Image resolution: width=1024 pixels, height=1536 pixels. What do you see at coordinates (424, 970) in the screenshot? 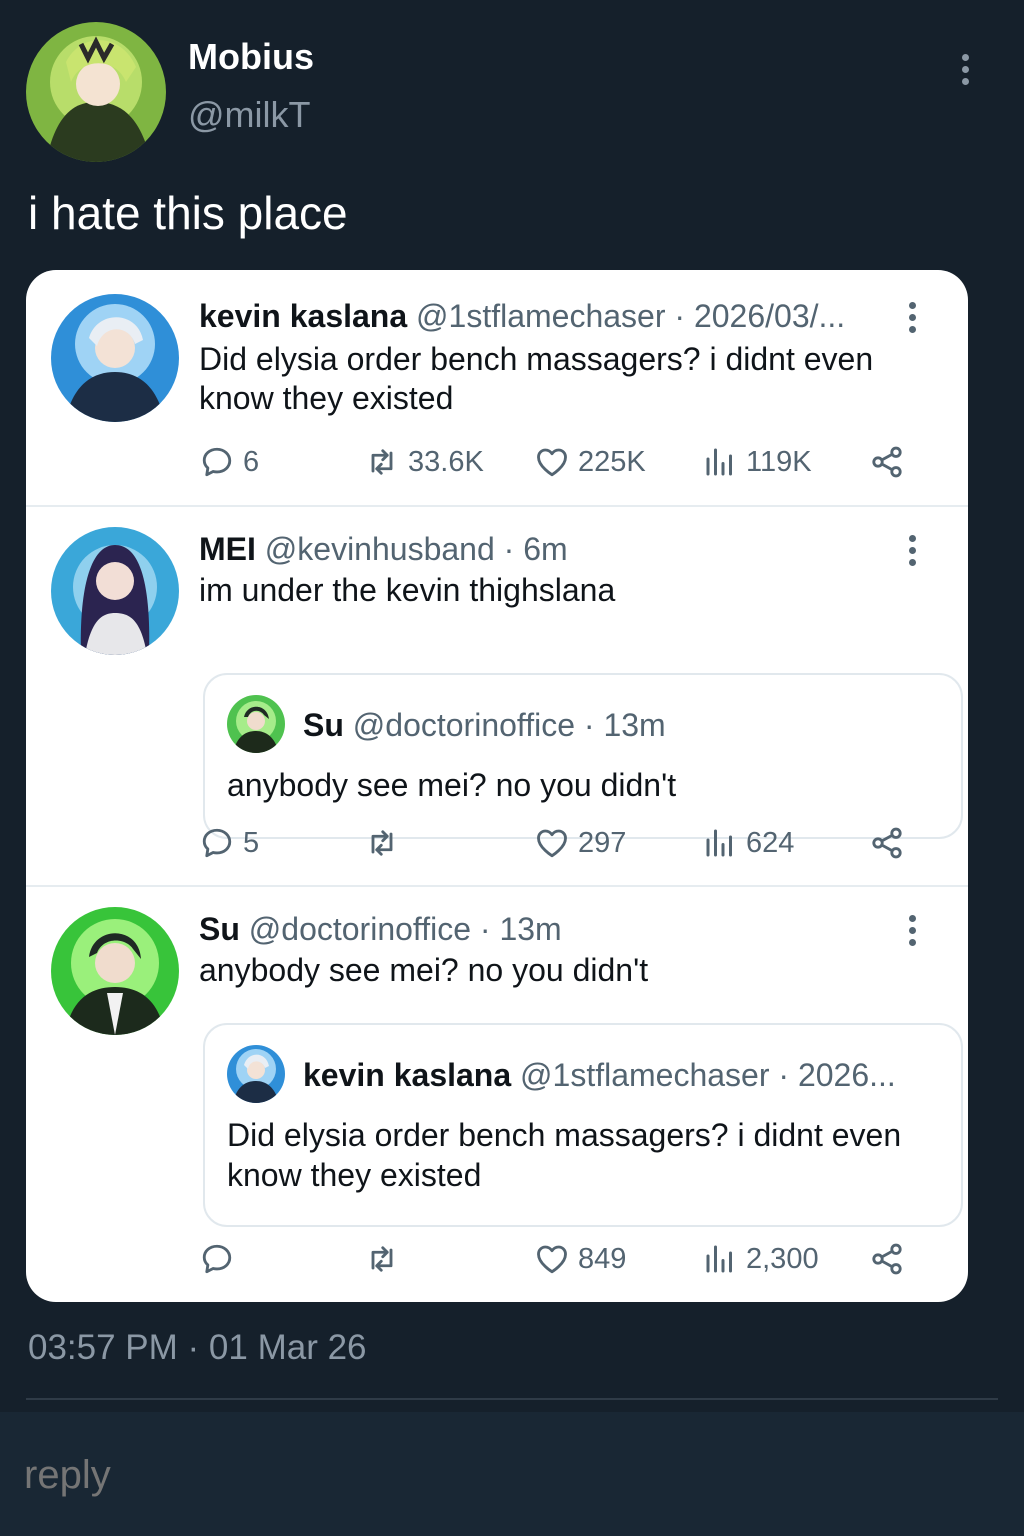
I see `post-text: anybody see mei? no you didn't` at bounding box center [424, 970].